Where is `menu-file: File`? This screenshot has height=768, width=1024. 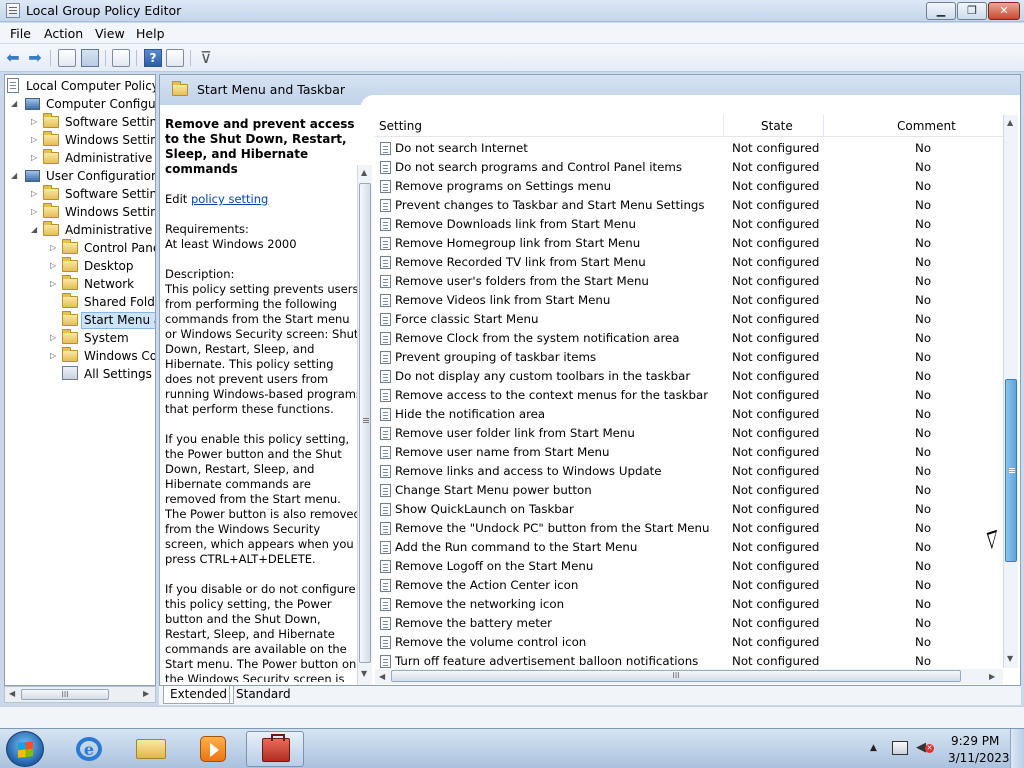
menu-file: File is located at coordinates (20, 33).